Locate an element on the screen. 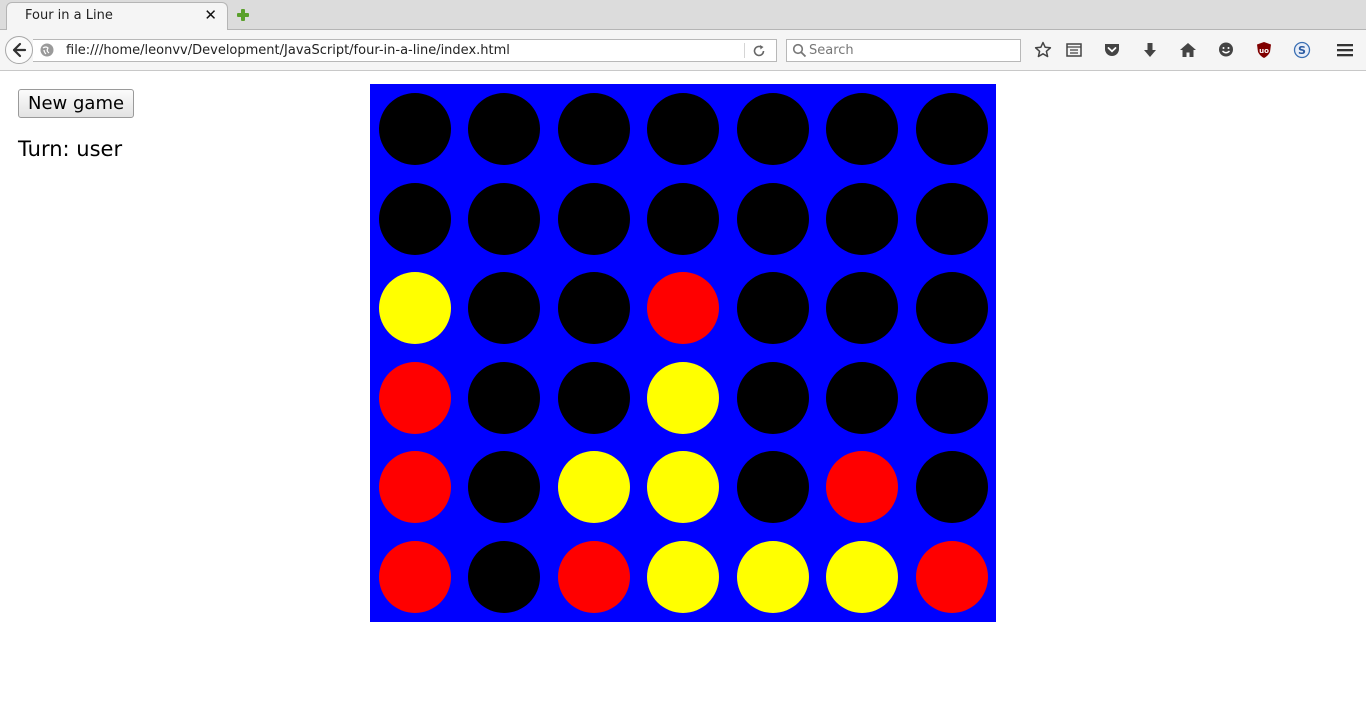  svg-text: uo is located at coordinates (1264, 51).